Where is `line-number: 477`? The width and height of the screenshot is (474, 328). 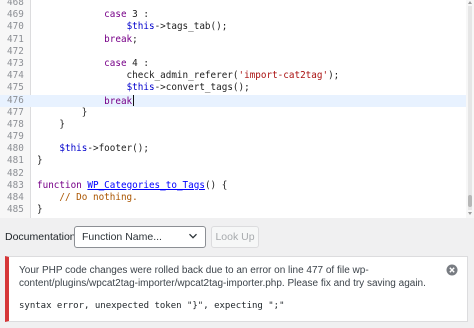
line-number: 477 is located at coordinates (15, 112).